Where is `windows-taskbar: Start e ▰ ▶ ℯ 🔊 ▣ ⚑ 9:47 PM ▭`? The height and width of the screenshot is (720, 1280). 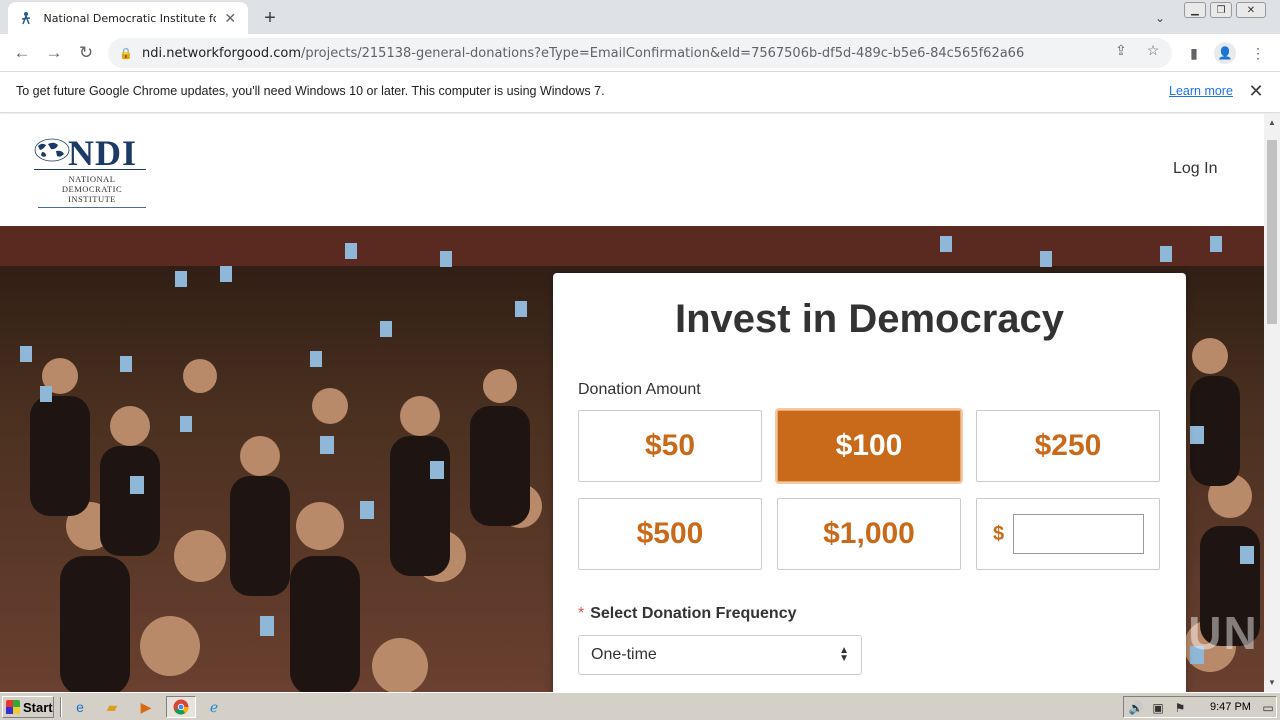 windows-taskbar: Start e ▰ ▶ ℯ 🔊 ▣ ⚑ 9:47 PM ▭ is located at coordinates (640, 706).